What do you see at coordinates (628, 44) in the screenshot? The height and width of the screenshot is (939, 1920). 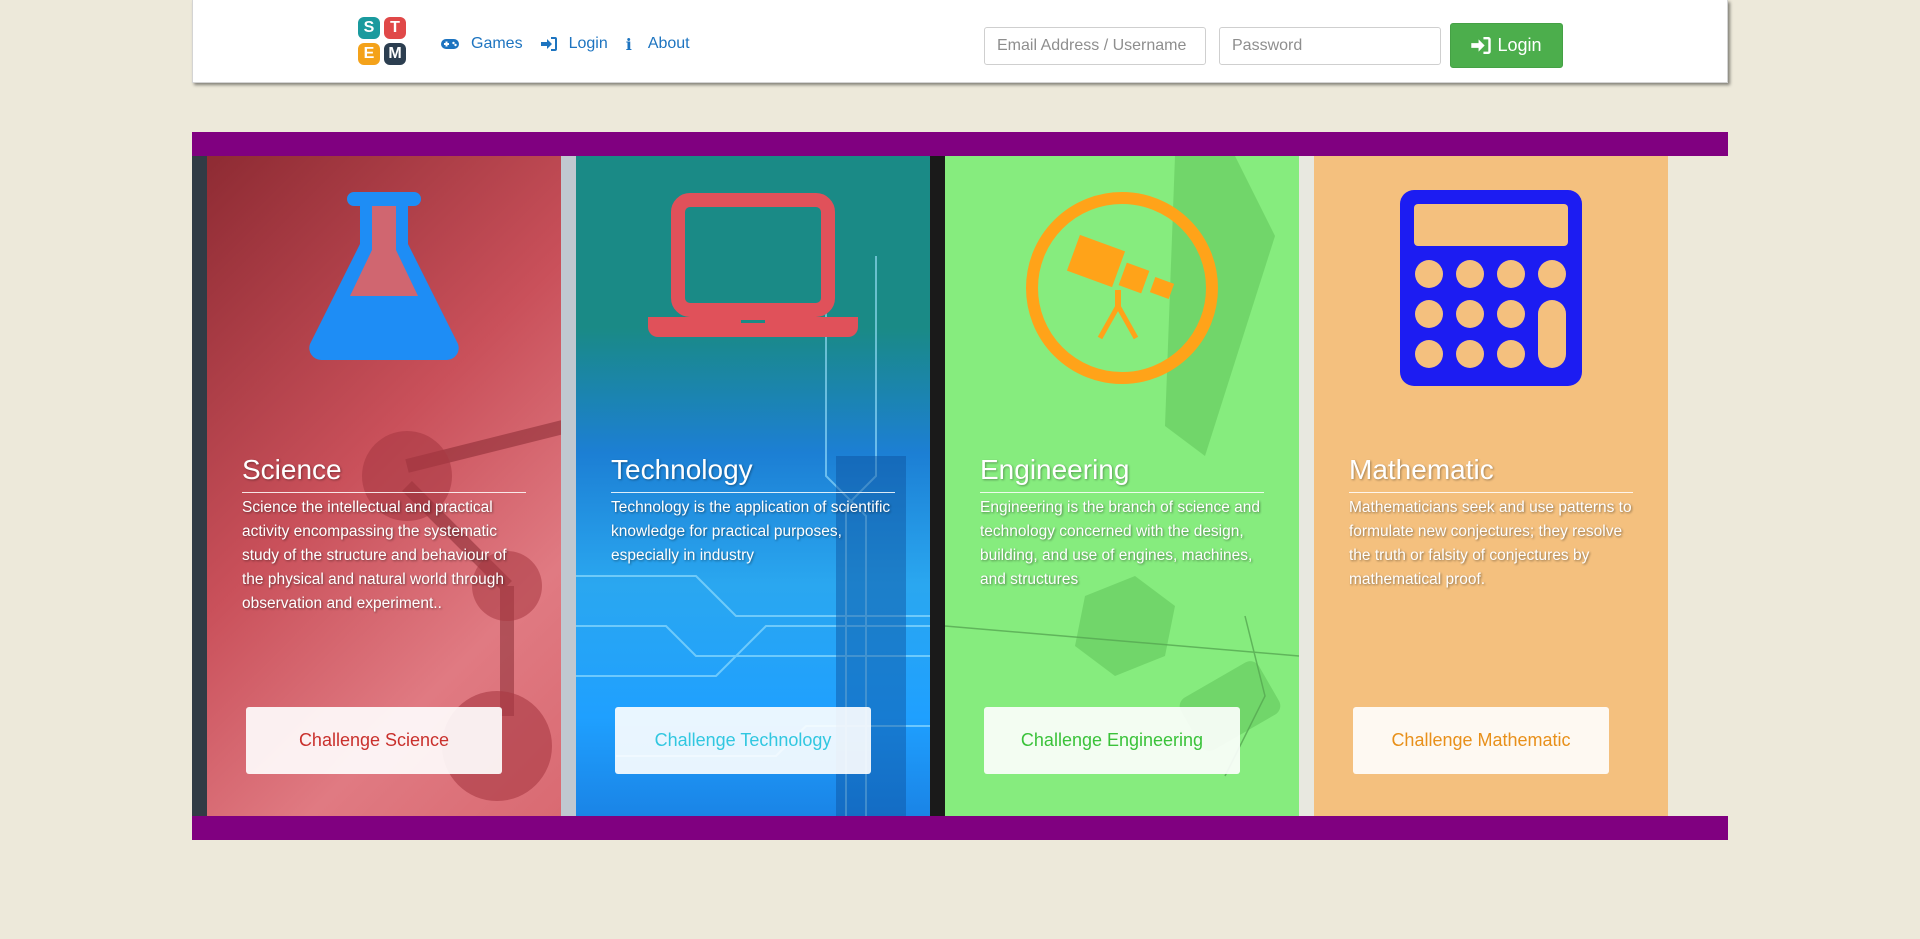 I see `info-icon: i` at bounding box center [628, 44].